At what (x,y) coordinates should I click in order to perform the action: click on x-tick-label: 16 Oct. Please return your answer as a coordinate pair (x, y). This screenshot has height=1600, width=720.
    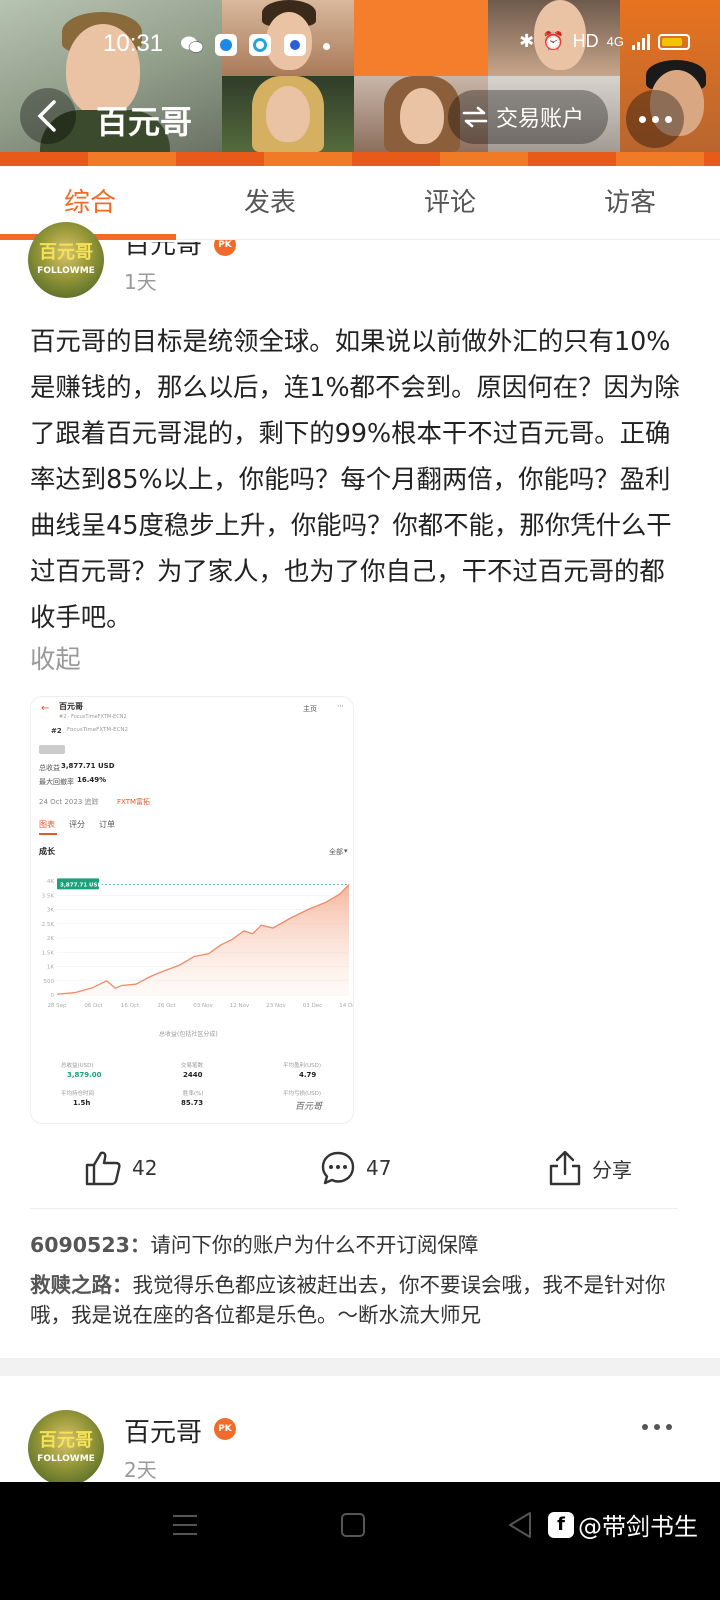
    Looking at the image, I should click on (130, 1006).